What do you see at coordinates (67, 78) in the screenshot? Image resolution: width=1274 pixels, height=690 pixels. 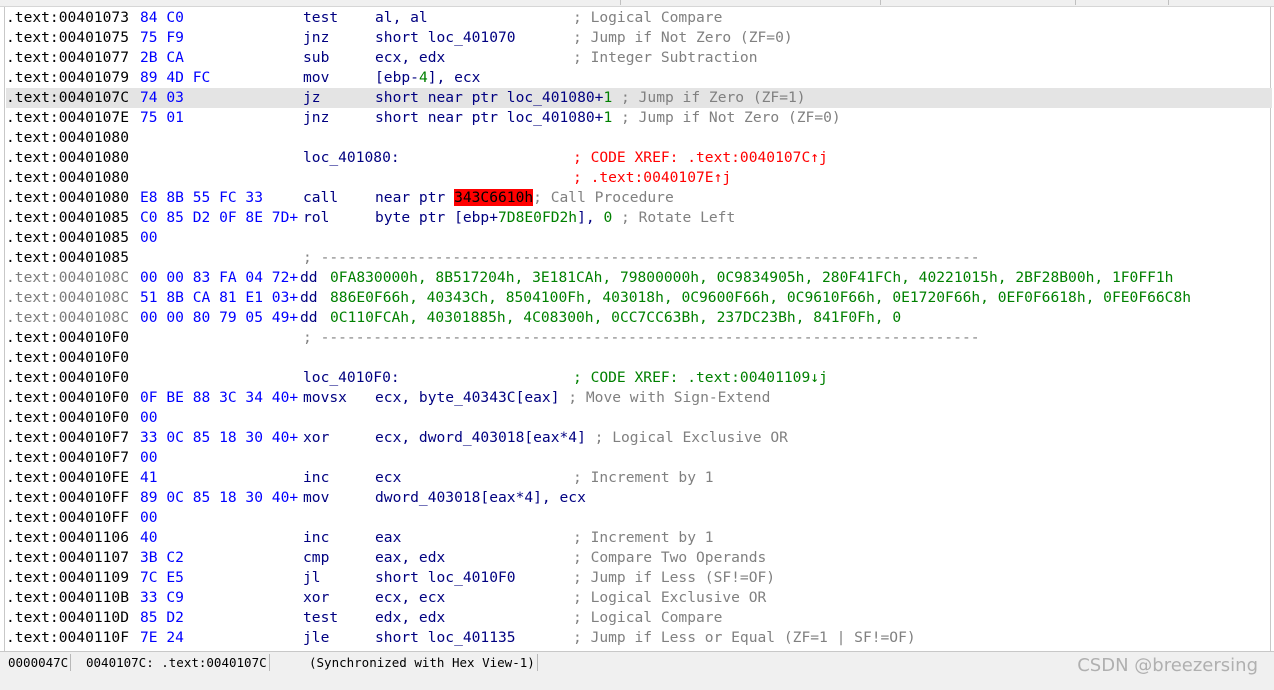 I see `row-address: .text:00401079` at bounding box center [67, 78].